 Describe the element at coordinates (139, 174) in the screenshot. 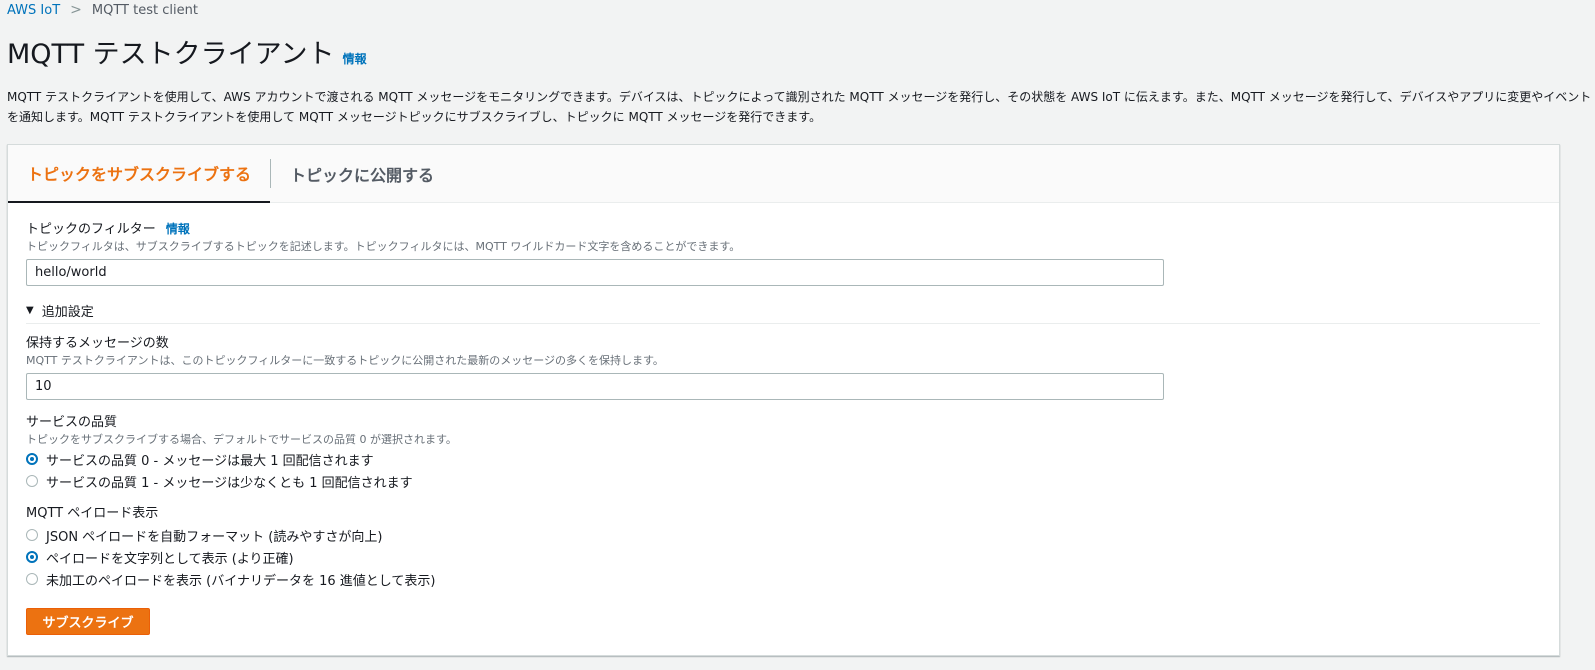

I see `tab-subscribe: トピックをサブスクライブする` at that location.